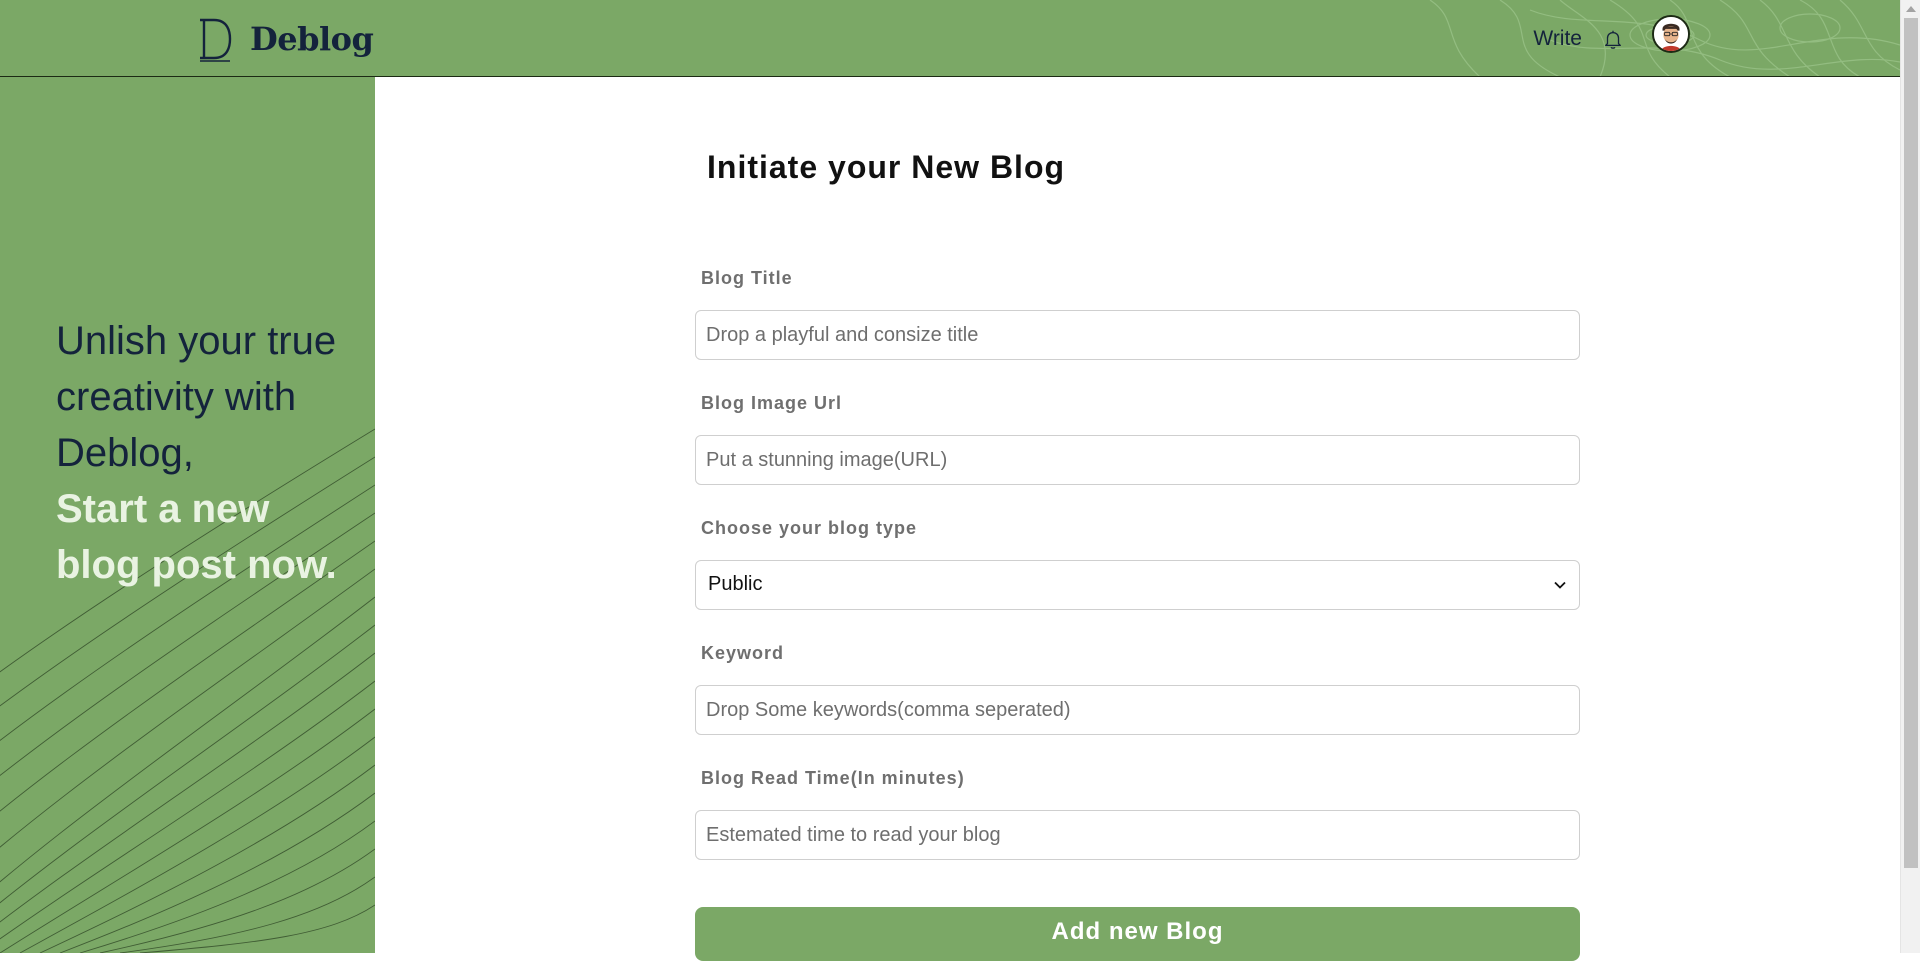  What do you see at coordinates (809, 528) in the screenshot?
I see `blog-type-label: Choose your blog type` at bounding box center [809, 528].